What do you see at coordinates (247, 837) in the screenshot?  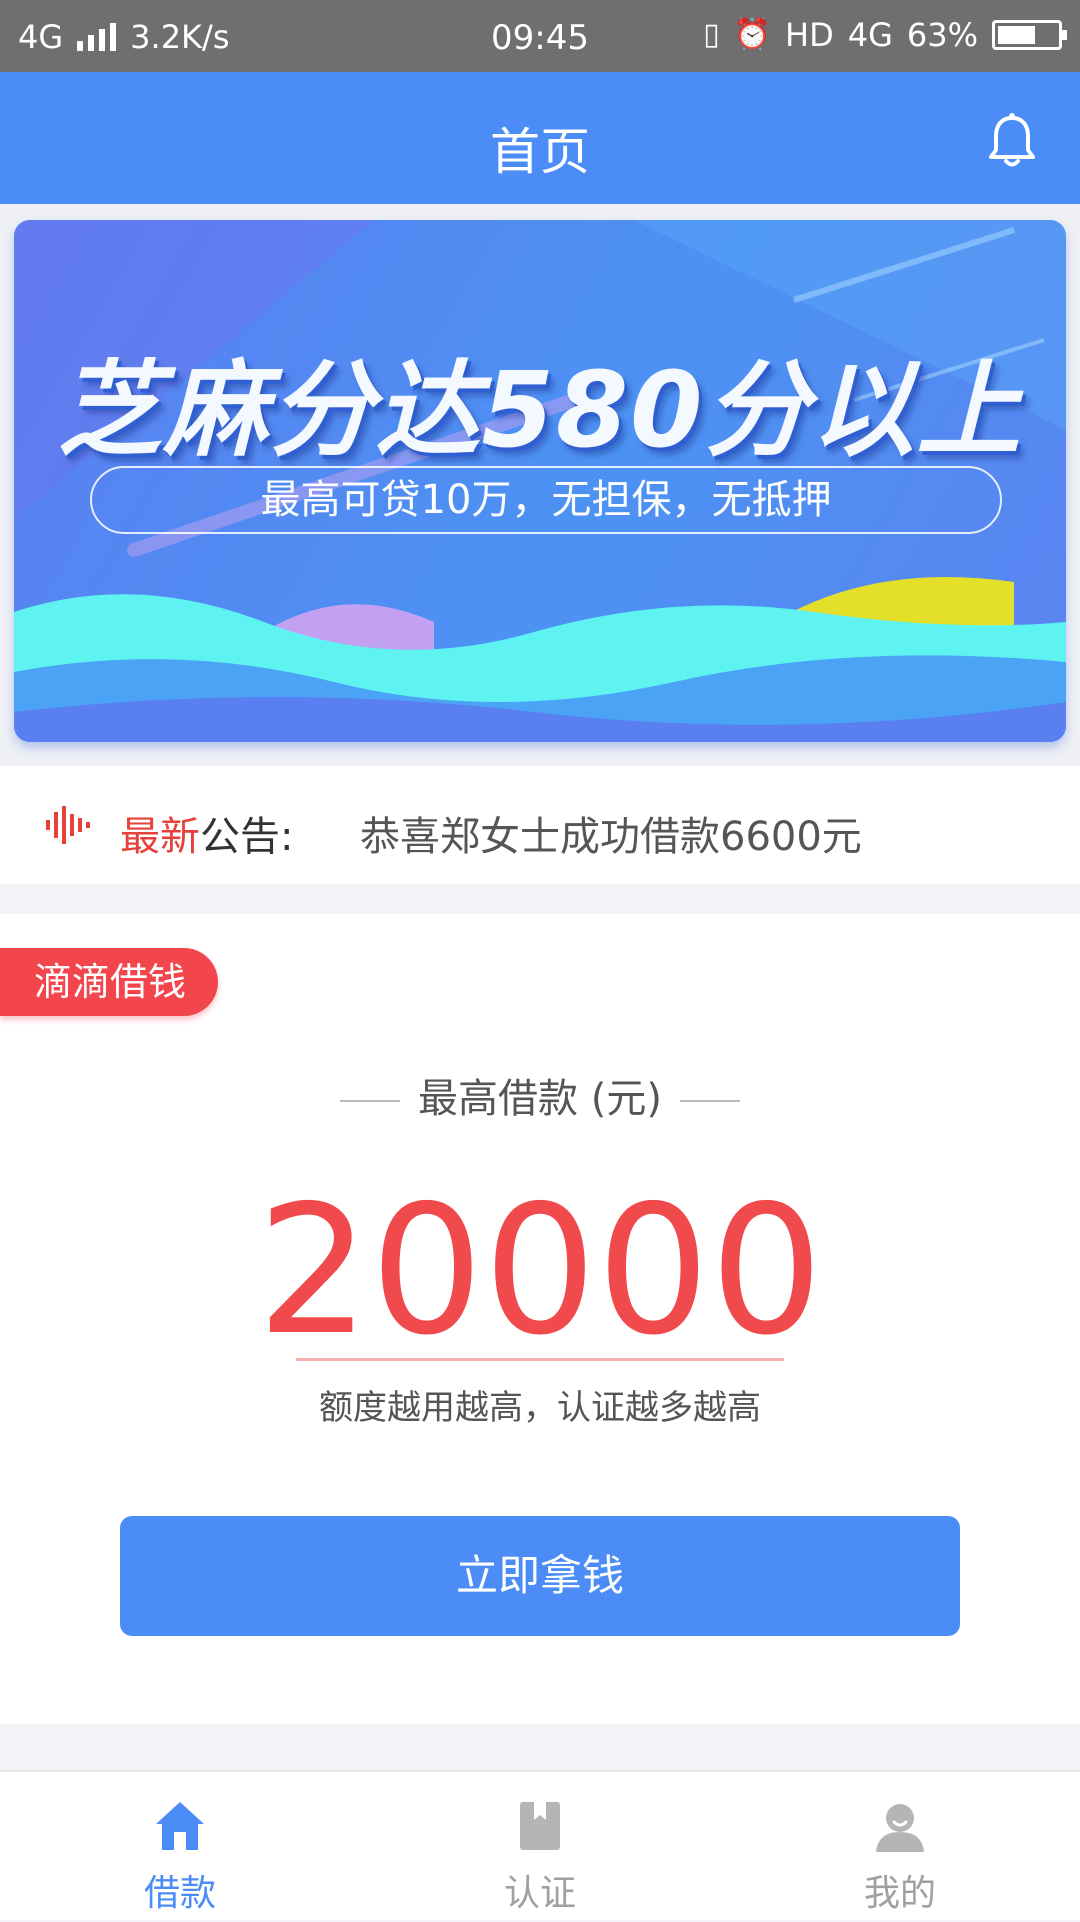 I see `announcement-label-rest: 公告:` at bounding box center [247, 837].